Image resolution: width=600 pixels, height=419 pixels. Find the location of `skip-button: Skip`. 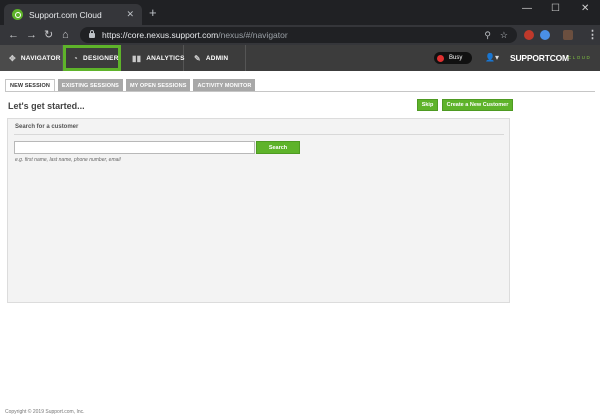

skip-button: Skip is located at coordinates (427, 105).